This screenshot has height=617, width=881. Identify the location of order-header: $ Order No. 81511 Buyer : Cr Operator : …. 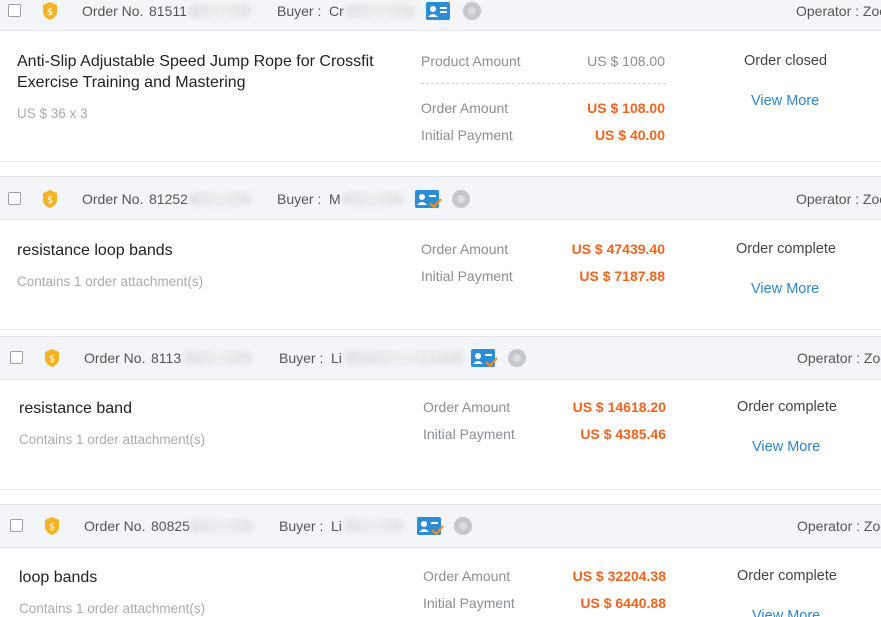
(440, 15).